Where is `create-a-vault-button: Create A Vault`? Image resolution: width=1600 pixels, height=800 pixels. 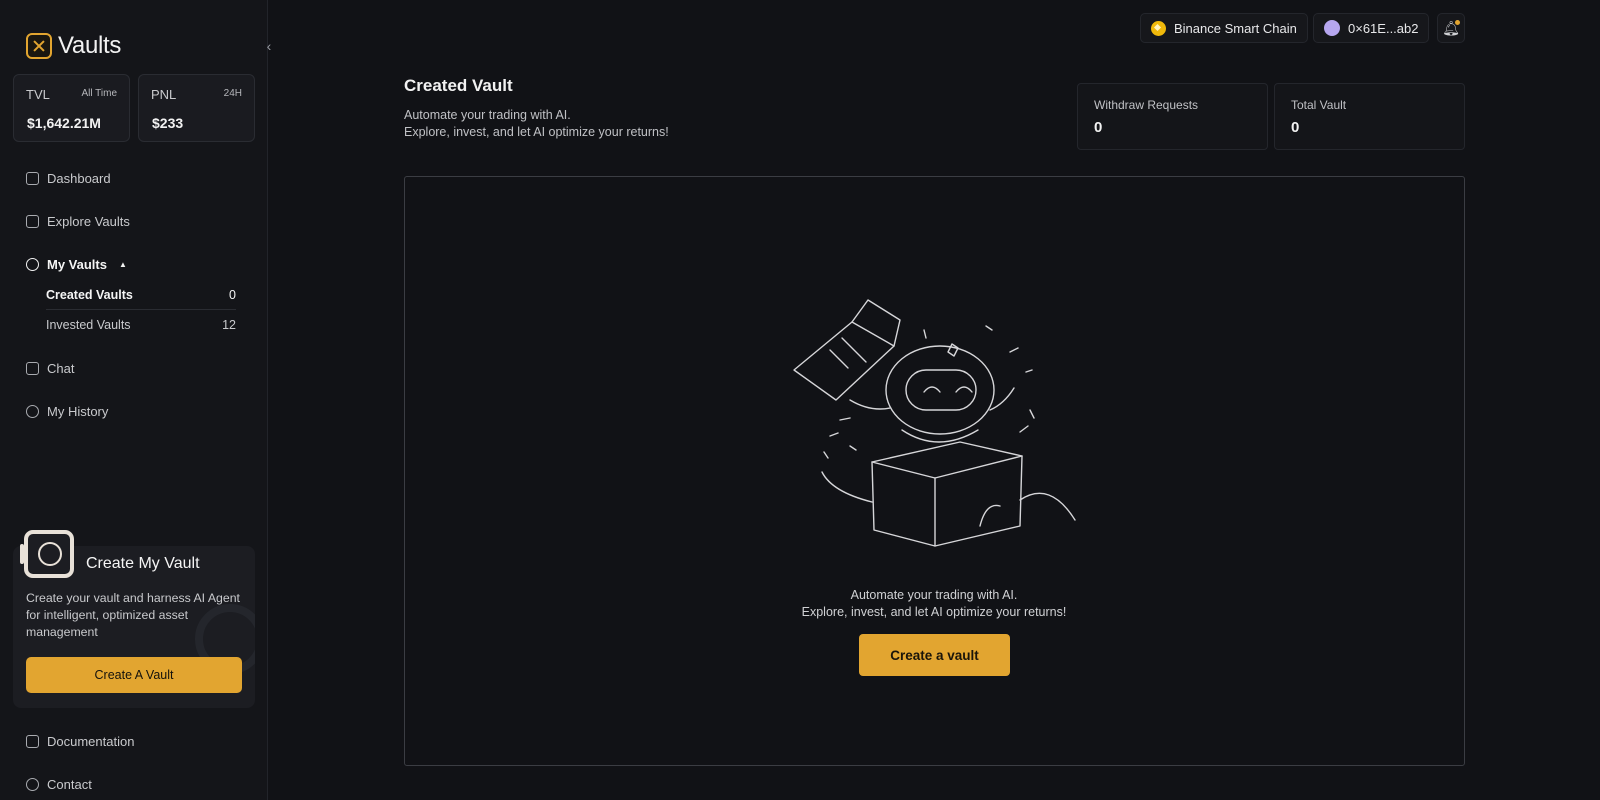
create-a-vault-button: Create A Vault is located at coordinates (134, 675).